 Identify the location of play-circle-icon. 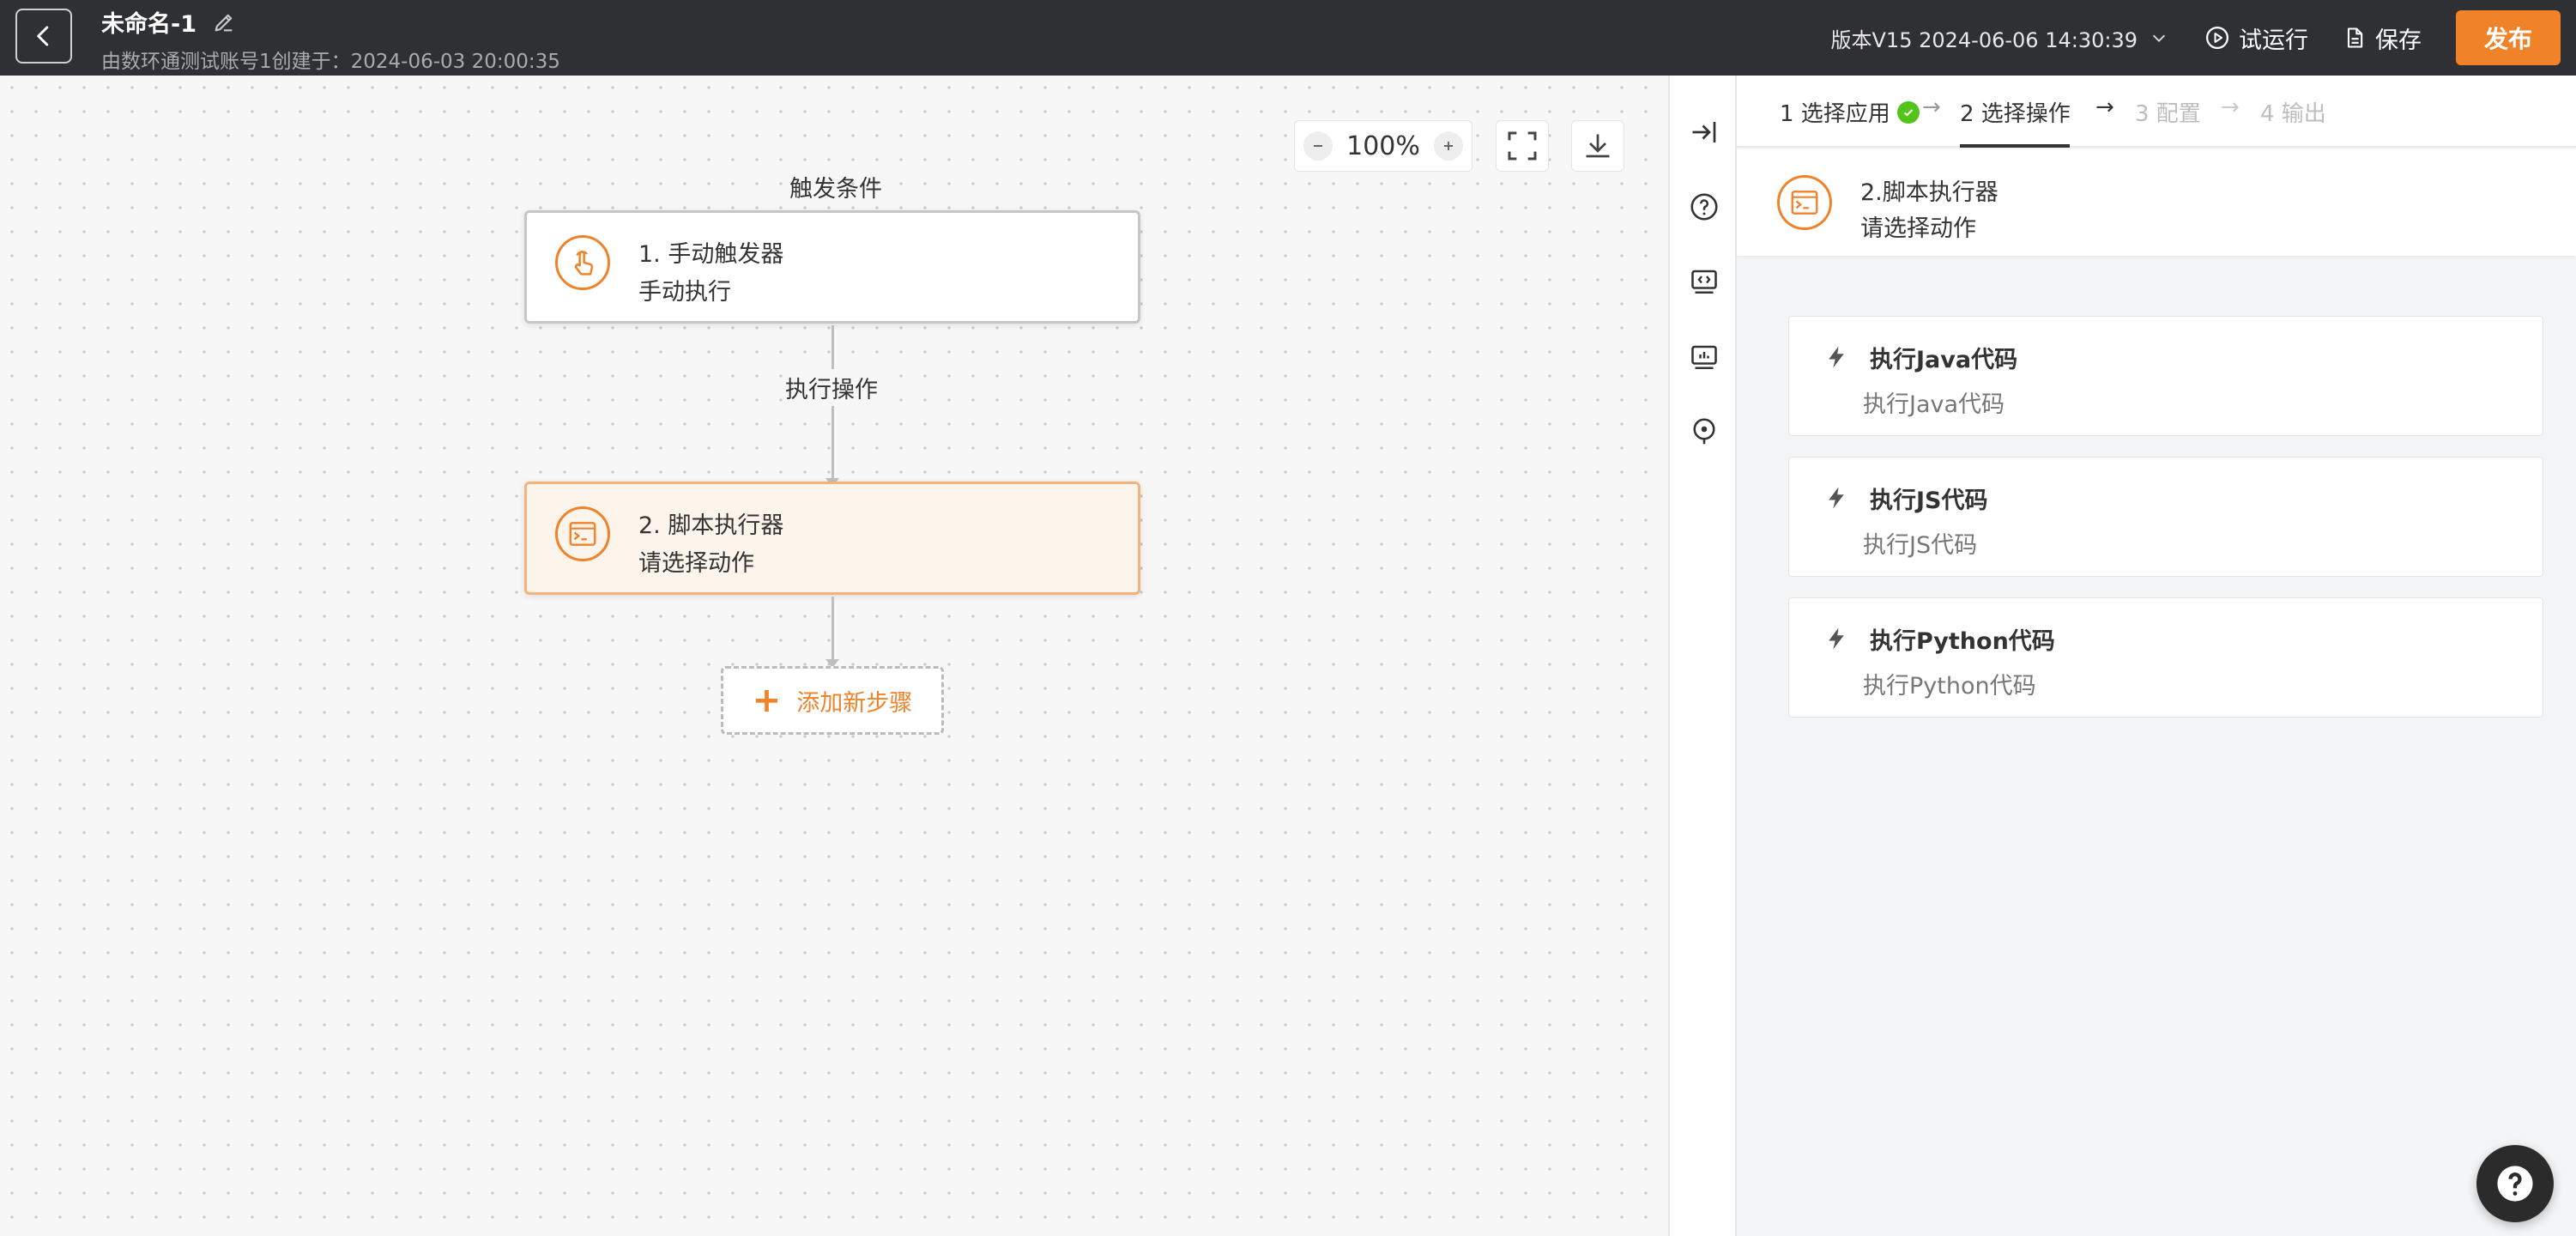
(2217, 38).